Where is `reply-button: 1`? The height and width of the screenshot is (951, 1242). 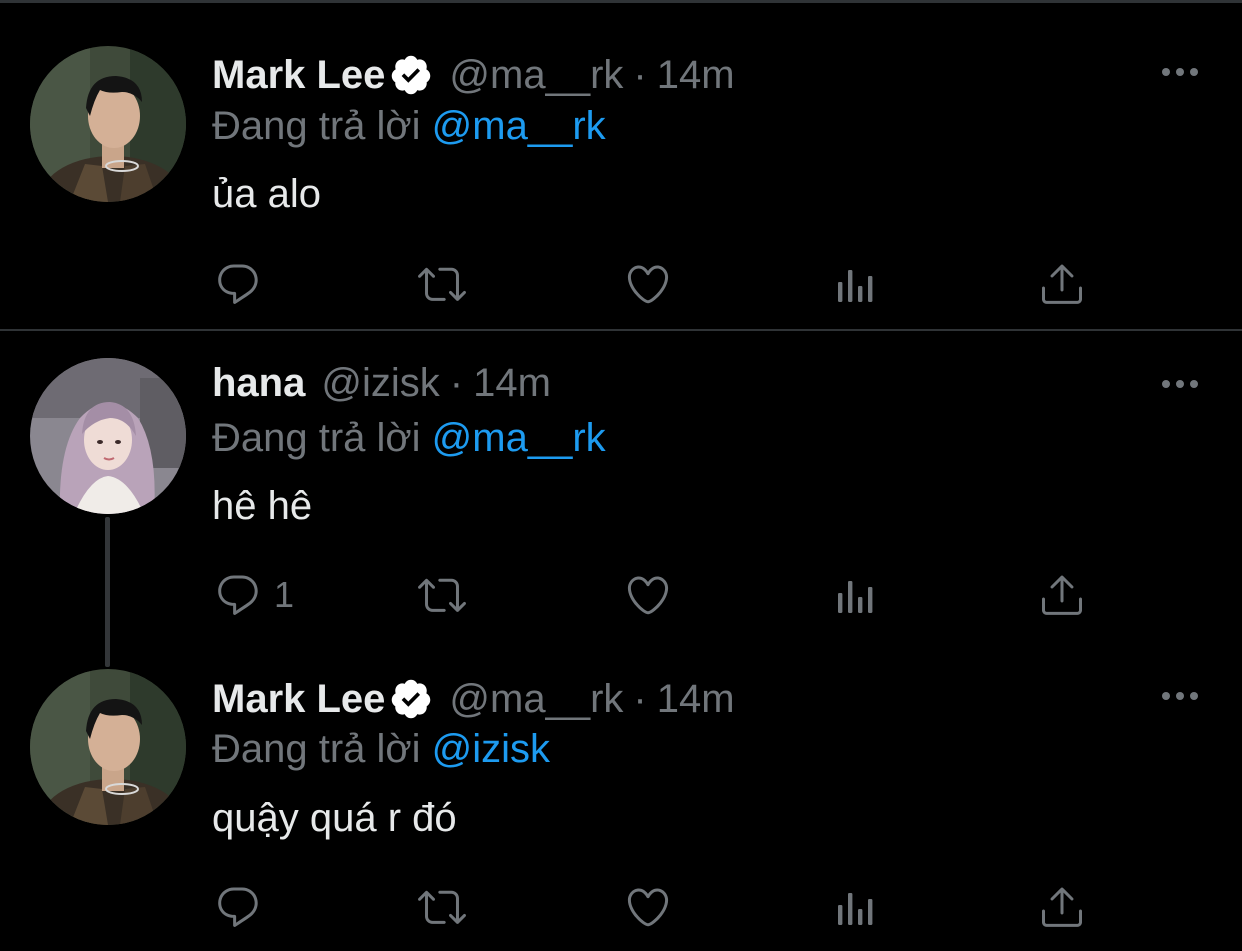
reply-button: 1 is located at coordinates (254, 595).